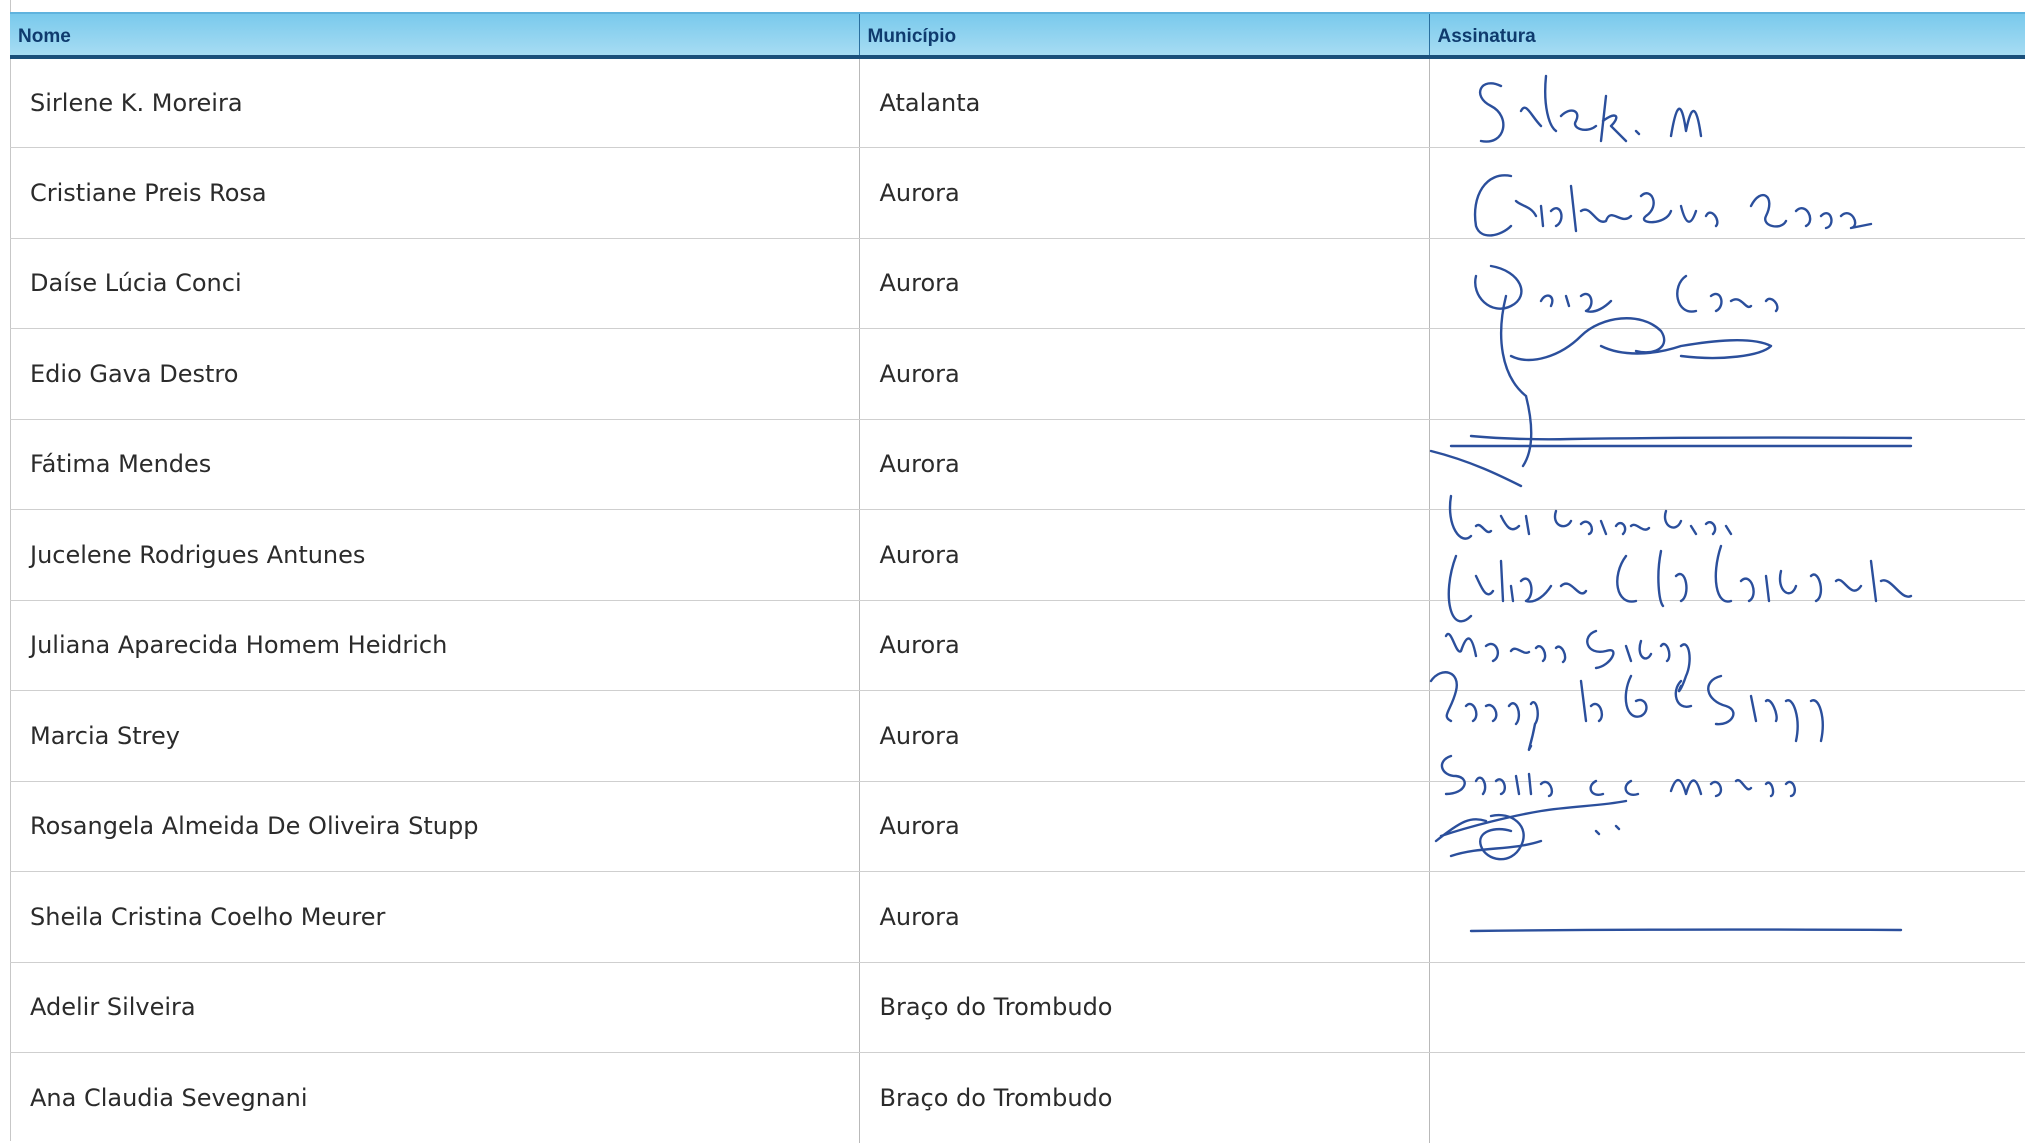 This screenshot has height=1143, width=2025. I want to click on table-row: Cristiane Preis Rosa Aurora, so click(1017, 193).